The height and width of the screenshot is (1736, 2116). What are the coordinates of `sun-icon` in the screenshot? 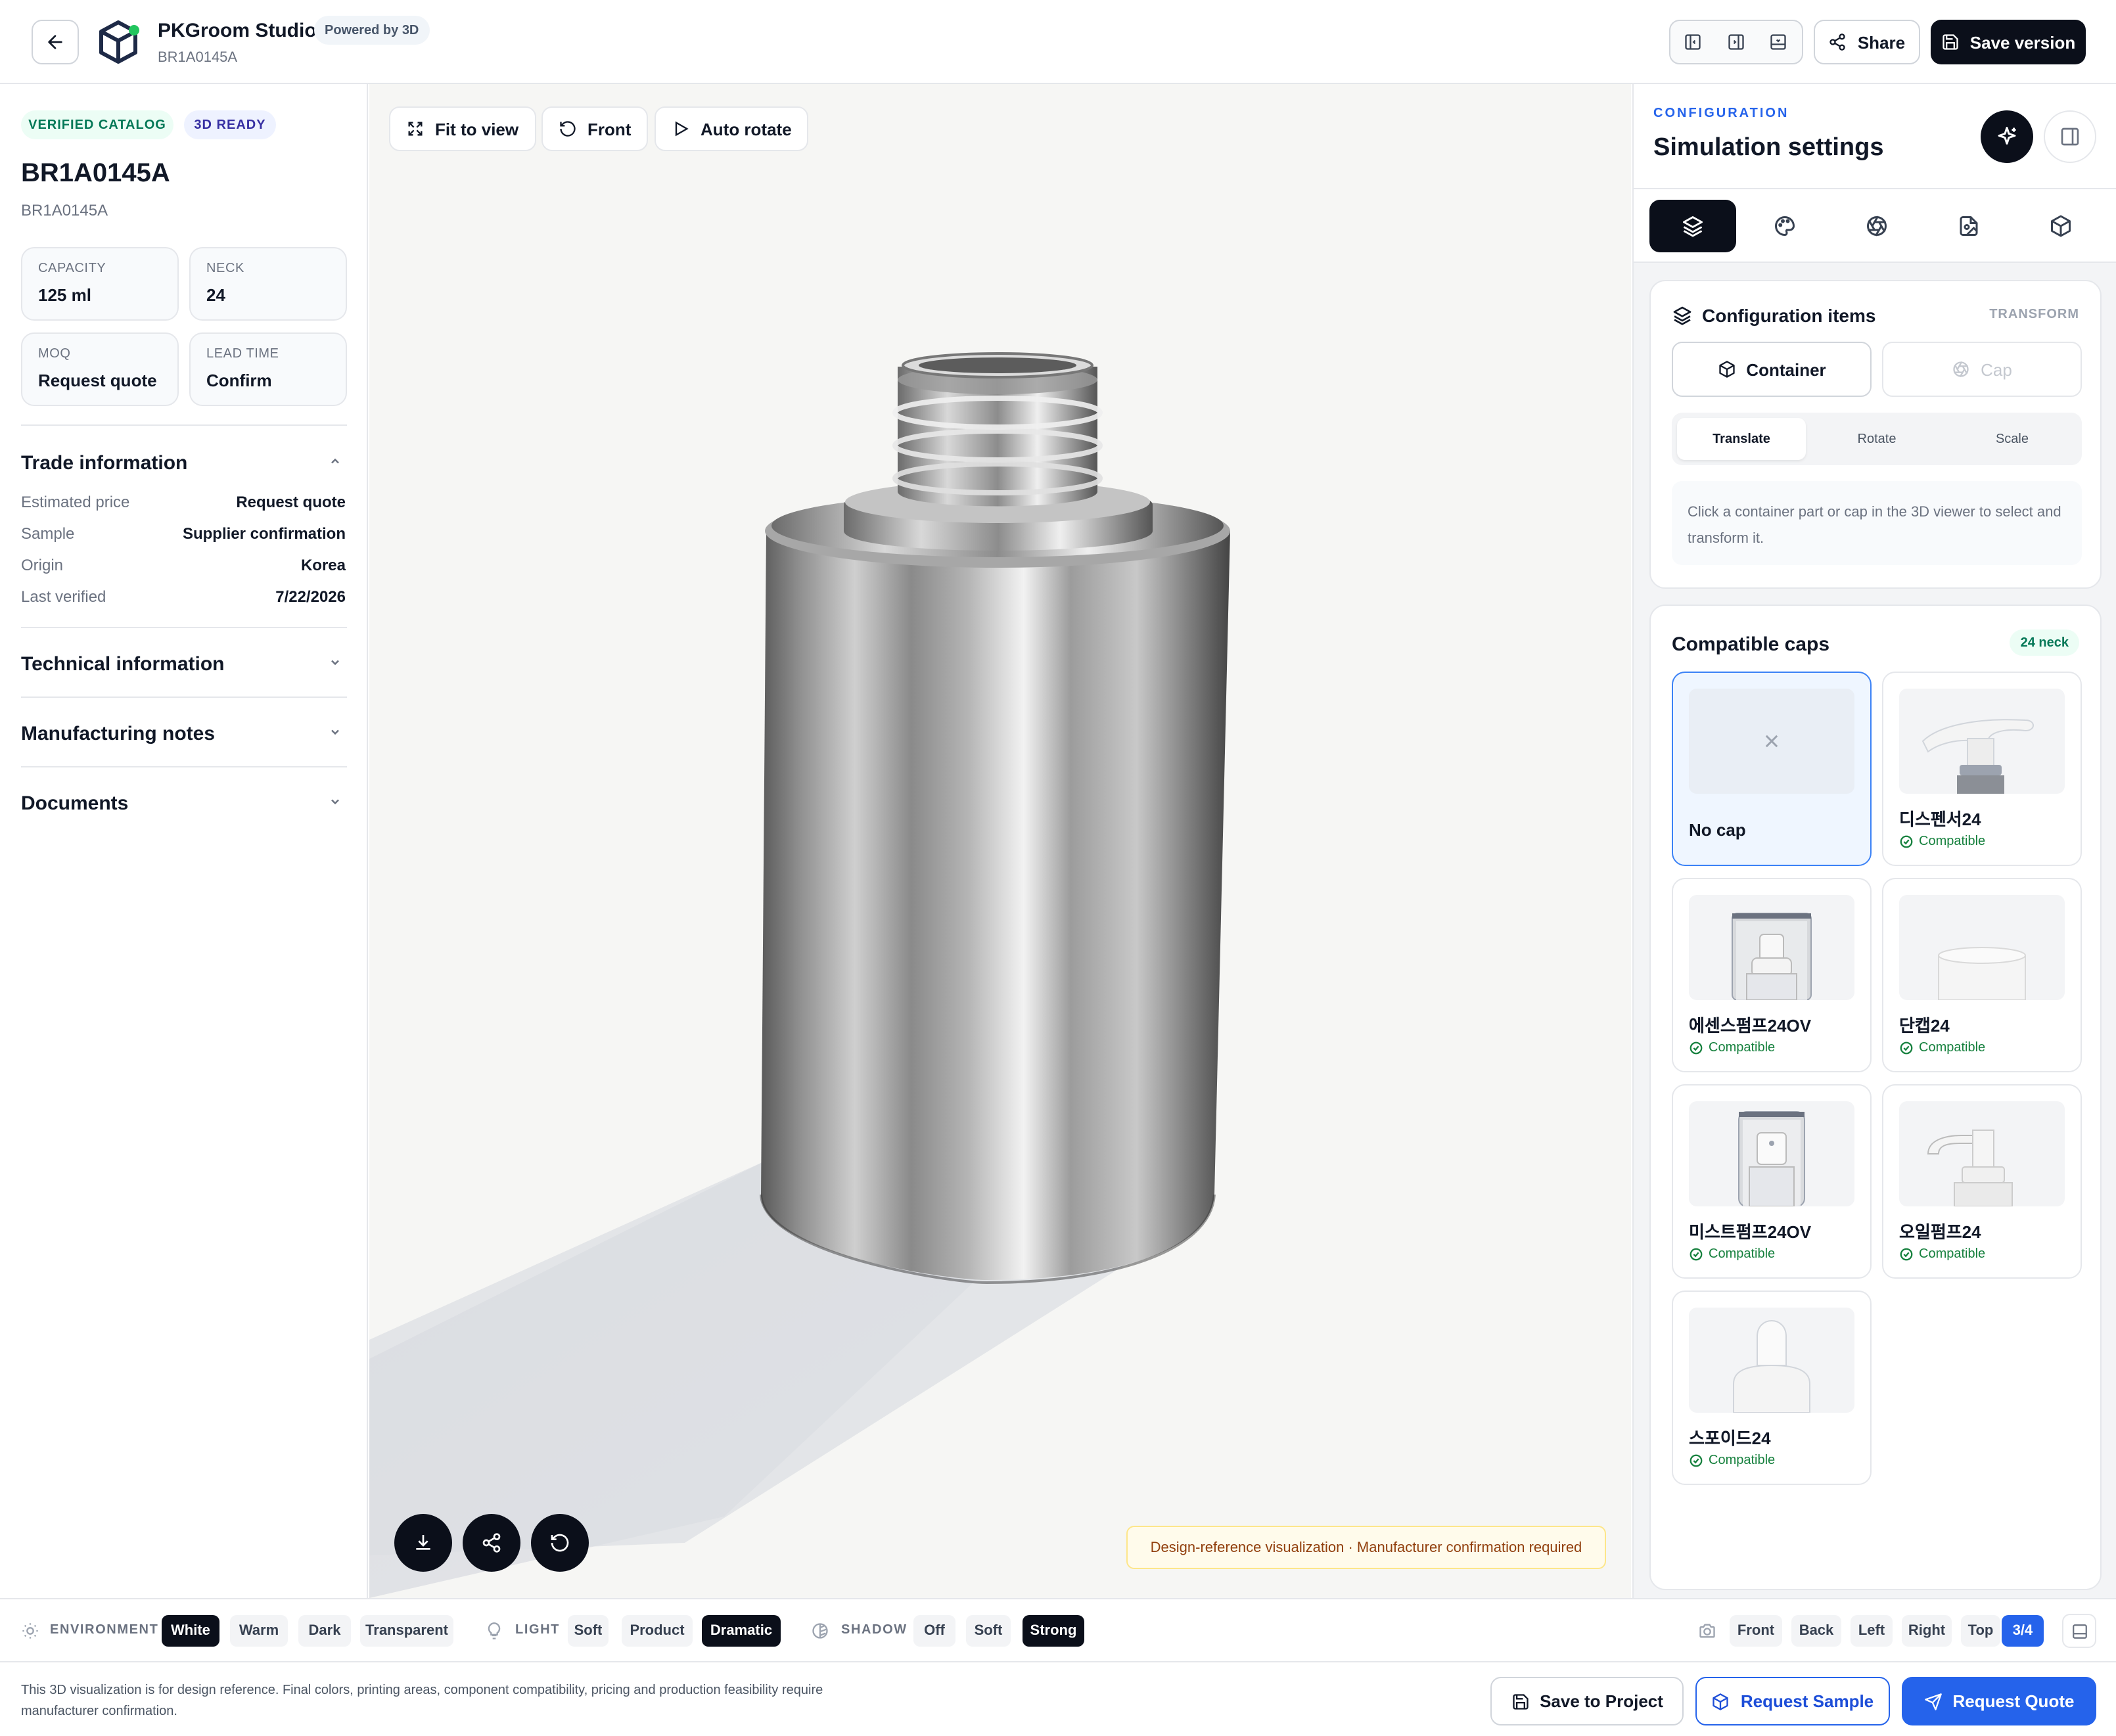 It's located at (30, 1631).